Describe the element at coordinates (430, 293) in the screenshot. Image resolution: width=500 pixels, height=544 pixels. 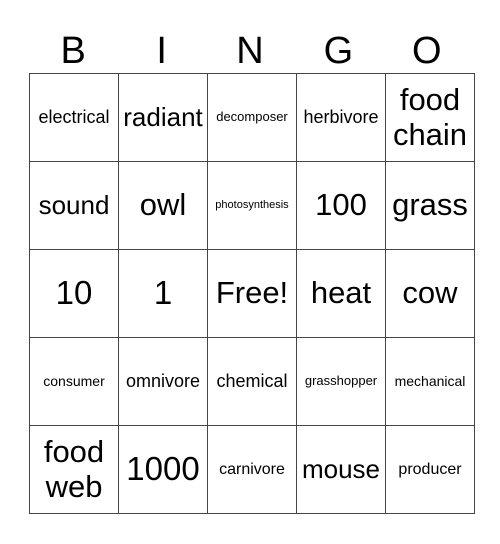
I see `bingo-cell: cow` at that location.